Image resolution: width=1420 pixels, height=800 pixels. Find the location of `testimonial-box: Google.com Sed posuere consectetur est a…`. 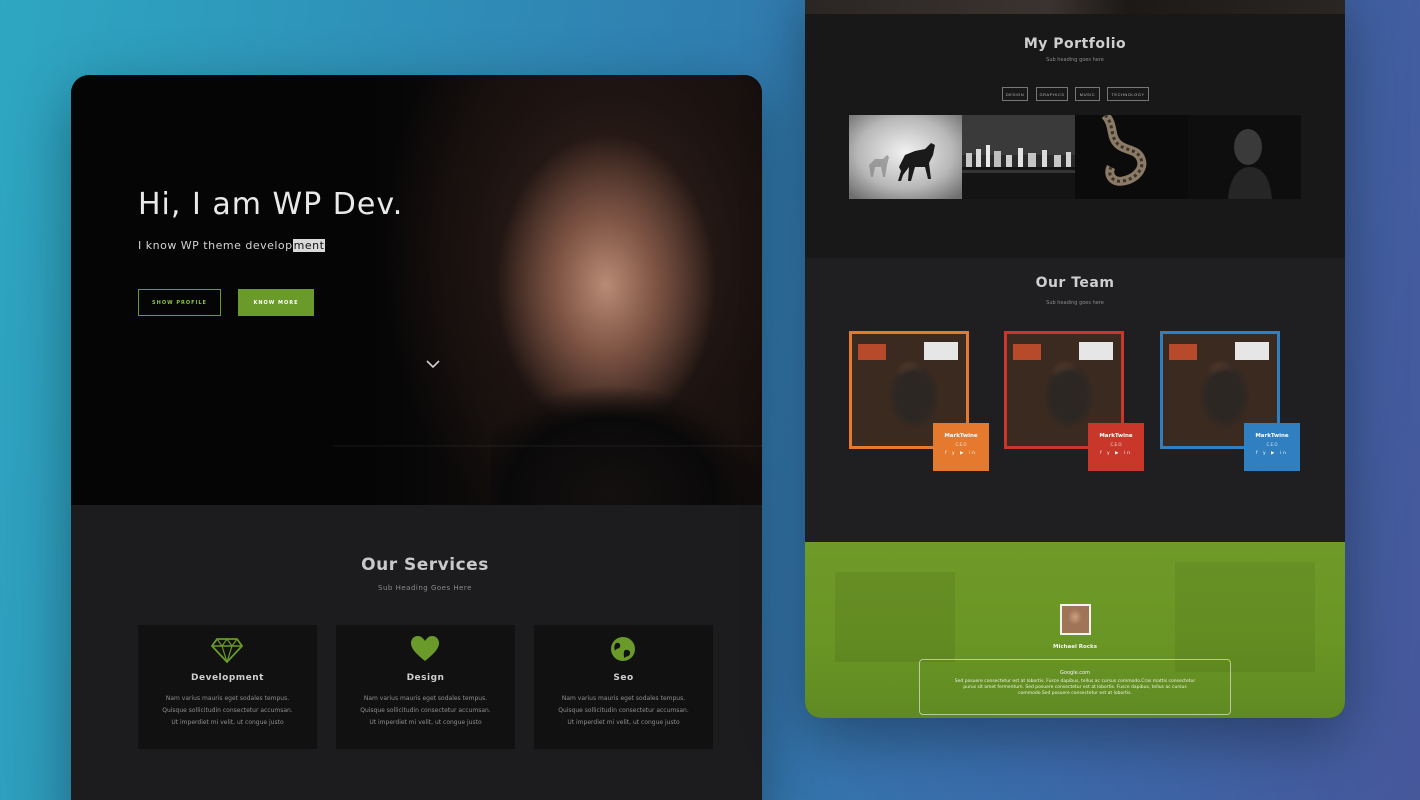

testimonial-box: Google.com Sed posuere consectetur est a… is located at coordinates (1075, 687).